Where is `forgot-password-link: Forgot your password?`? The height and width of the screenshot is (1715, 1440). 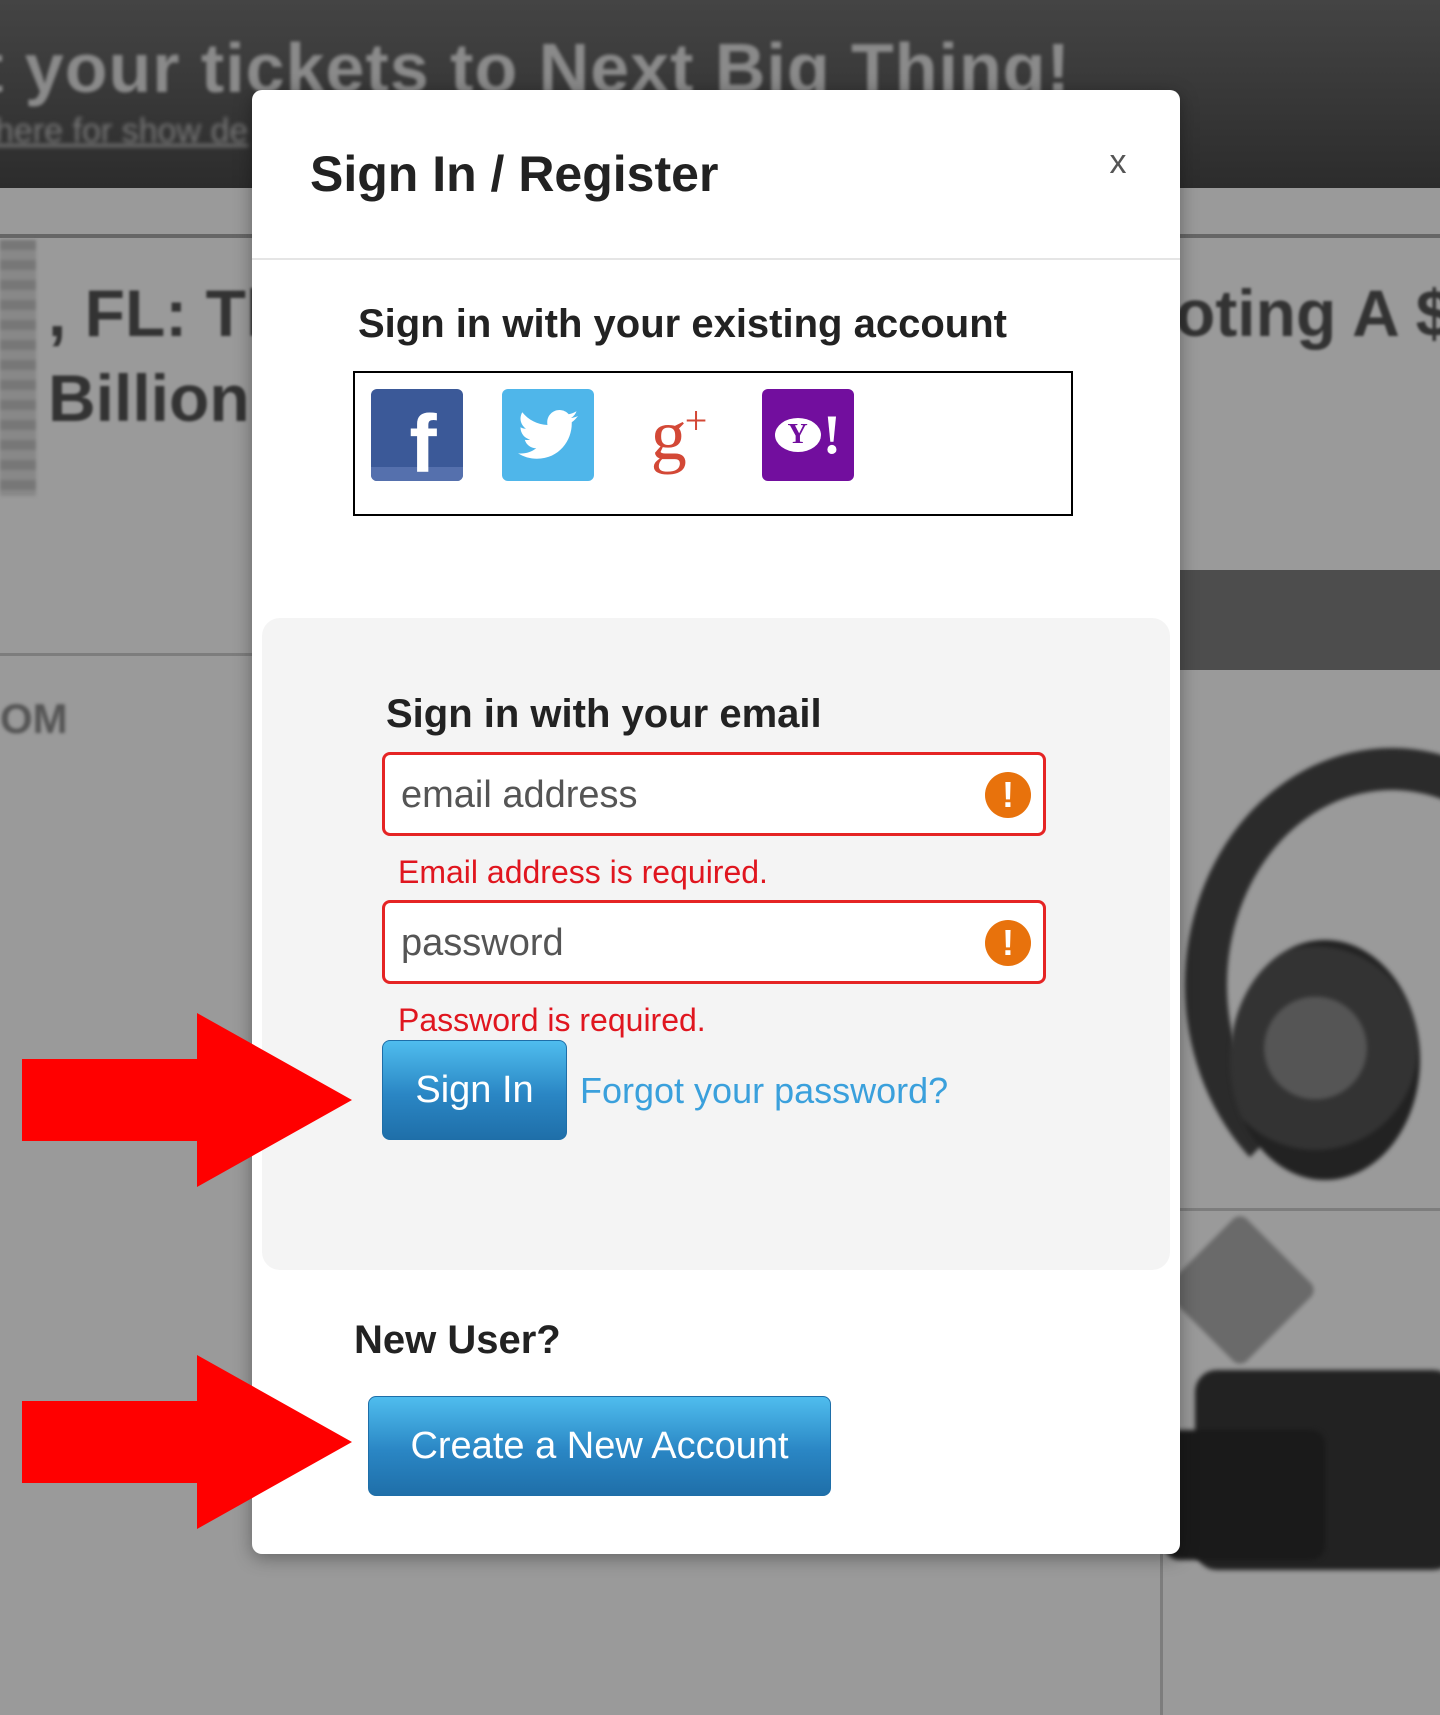 forgot-password-link: Forgot your password? is located at coordinates (764, 1091).